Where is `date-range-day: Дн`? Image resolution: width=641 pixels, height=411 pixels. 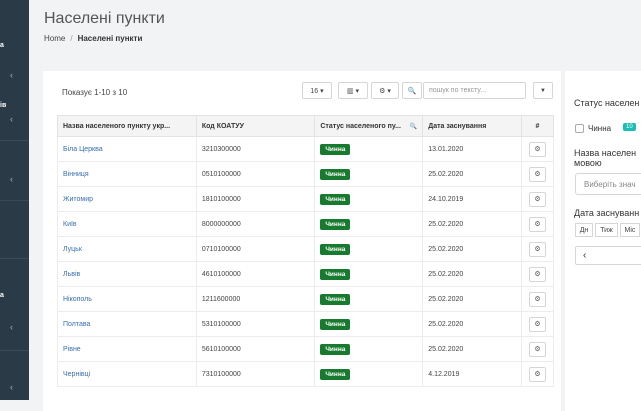 date-range-day: Дн is located at coordinates (584, 230).